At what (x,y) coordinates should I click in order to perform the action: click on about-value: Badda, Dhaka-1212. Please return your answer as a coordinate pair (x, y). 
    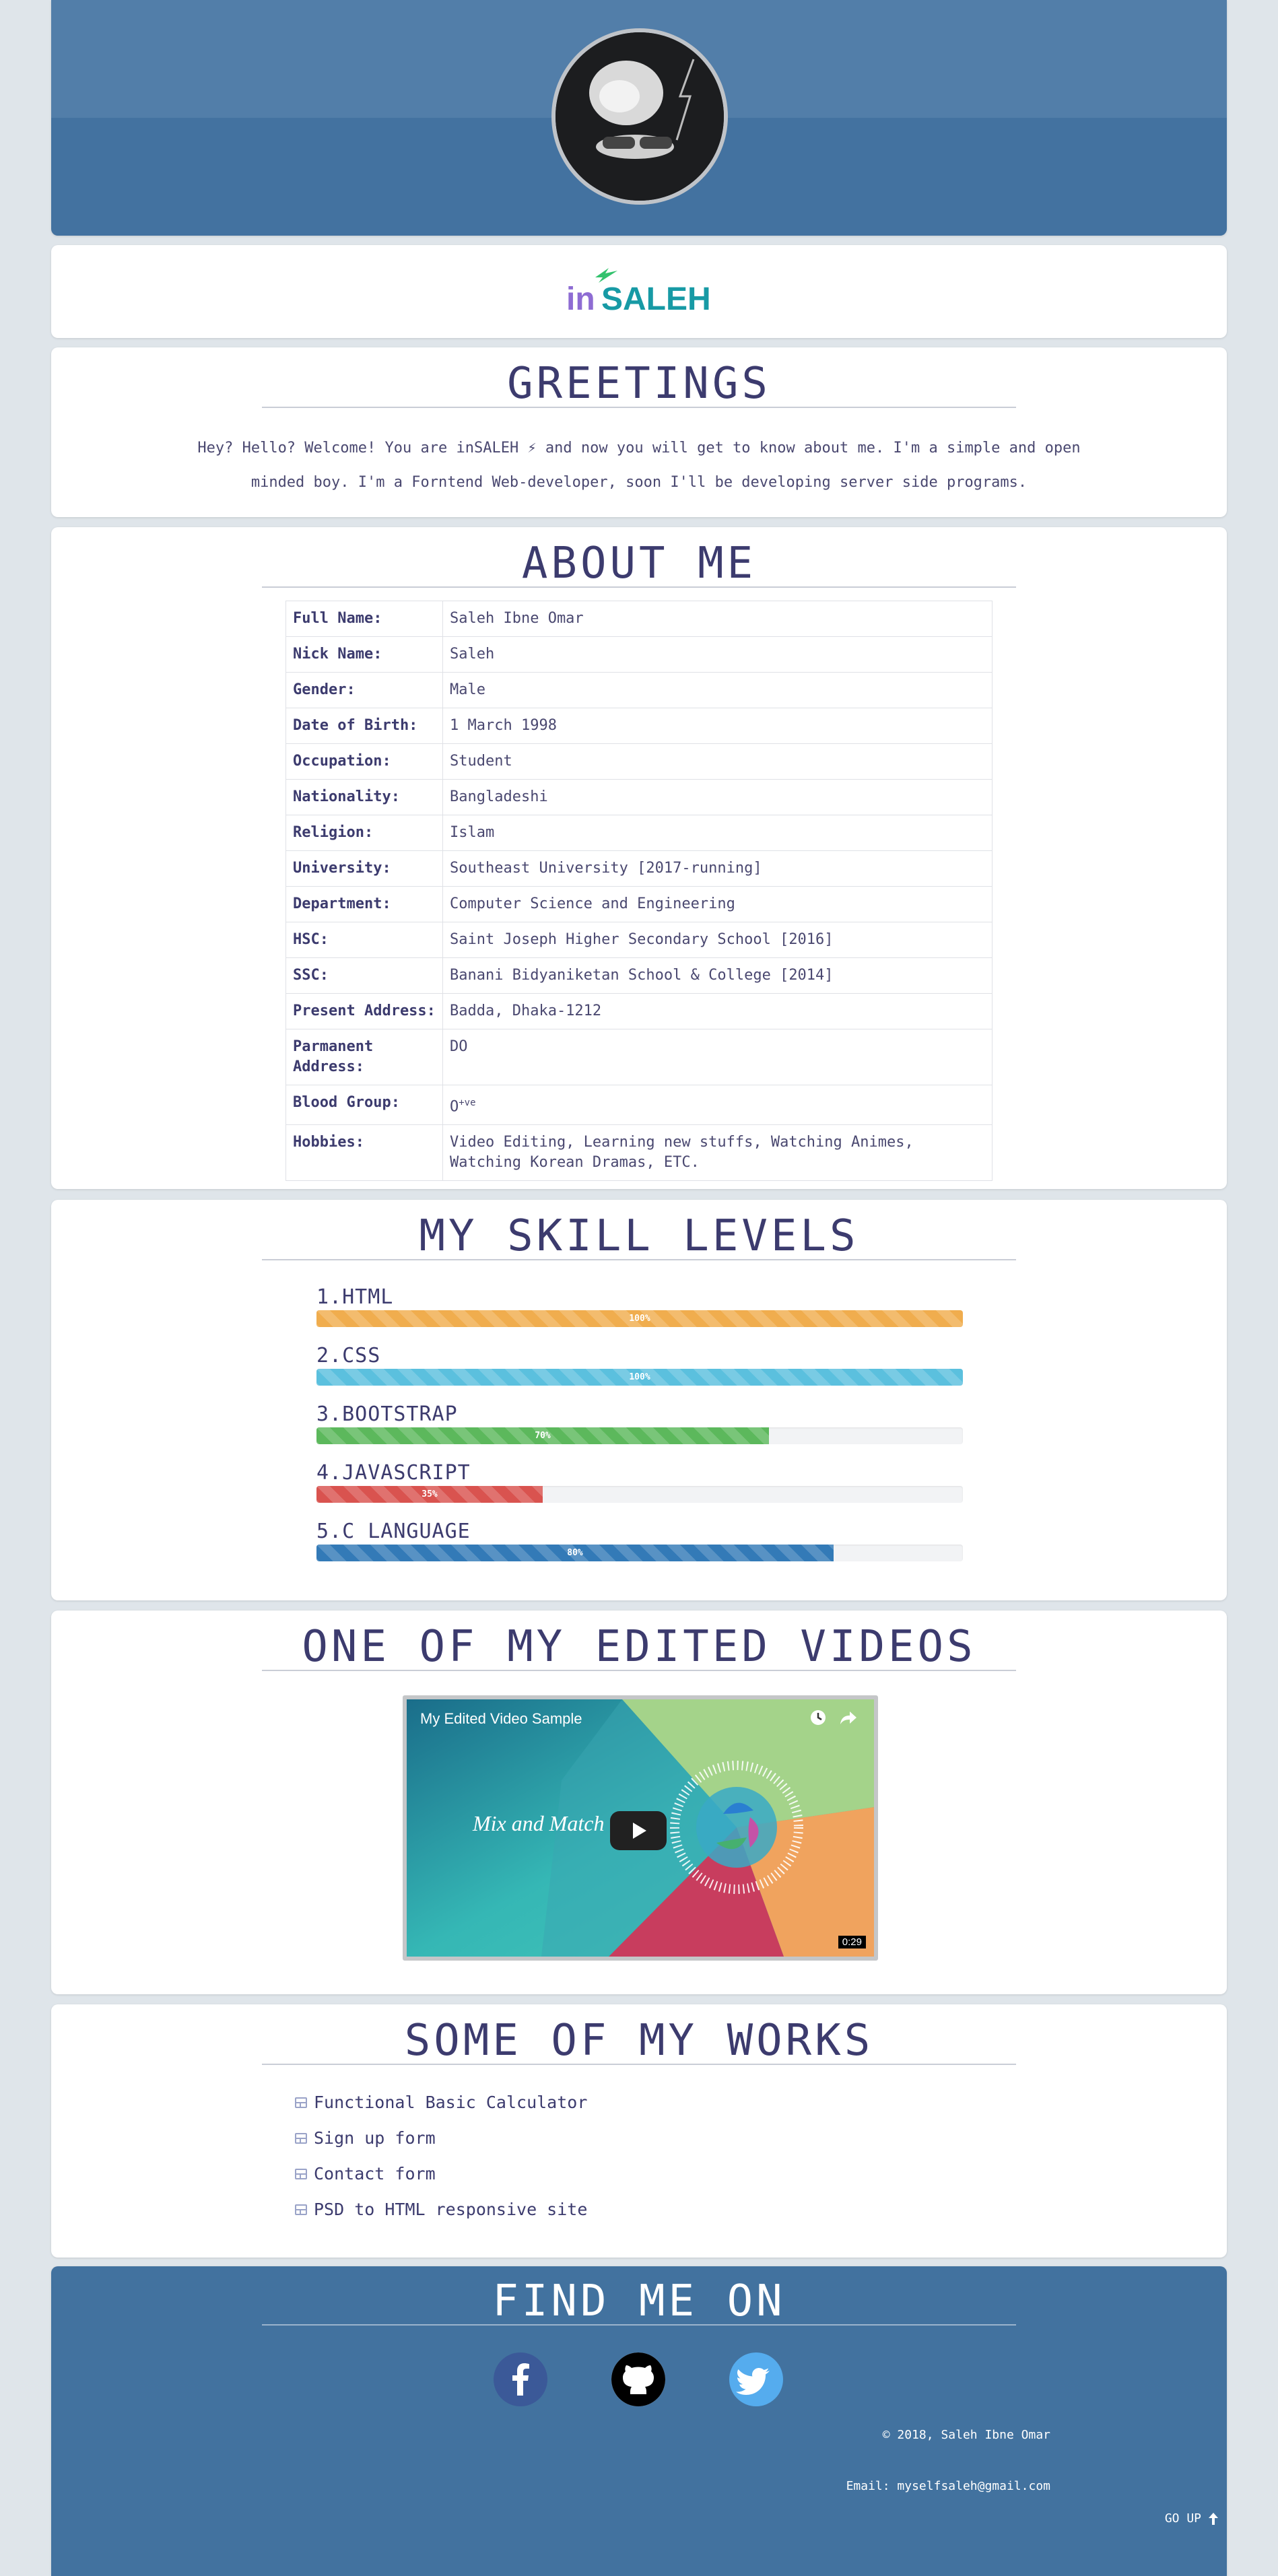
    Looking at the image, I should click on (717, 1011).